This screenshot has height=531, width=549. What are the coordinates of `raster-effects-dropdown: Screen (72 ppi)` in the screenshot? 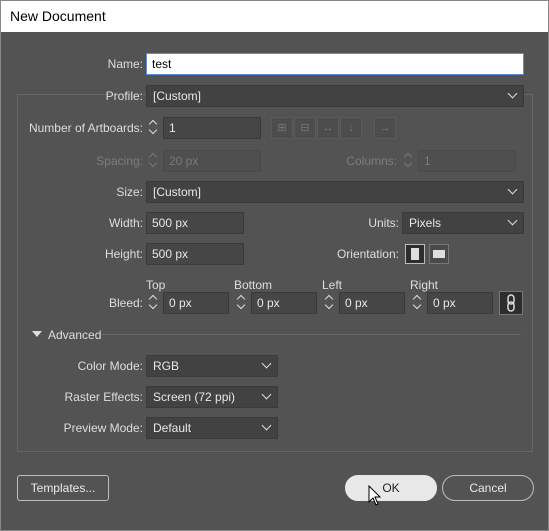 It's located at (212, 397).